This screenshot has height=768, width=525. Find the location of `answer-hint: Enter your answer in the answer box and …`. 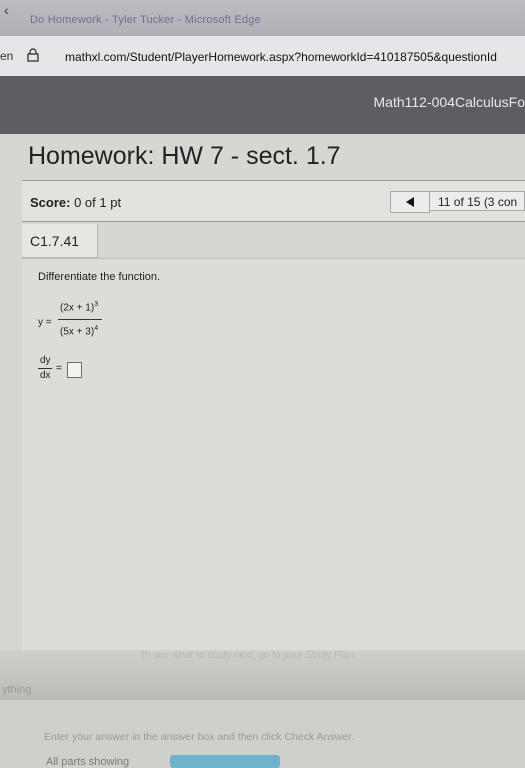

answer-hint: Enter your answer in the answer box and … is located at coordinates (199, 737).